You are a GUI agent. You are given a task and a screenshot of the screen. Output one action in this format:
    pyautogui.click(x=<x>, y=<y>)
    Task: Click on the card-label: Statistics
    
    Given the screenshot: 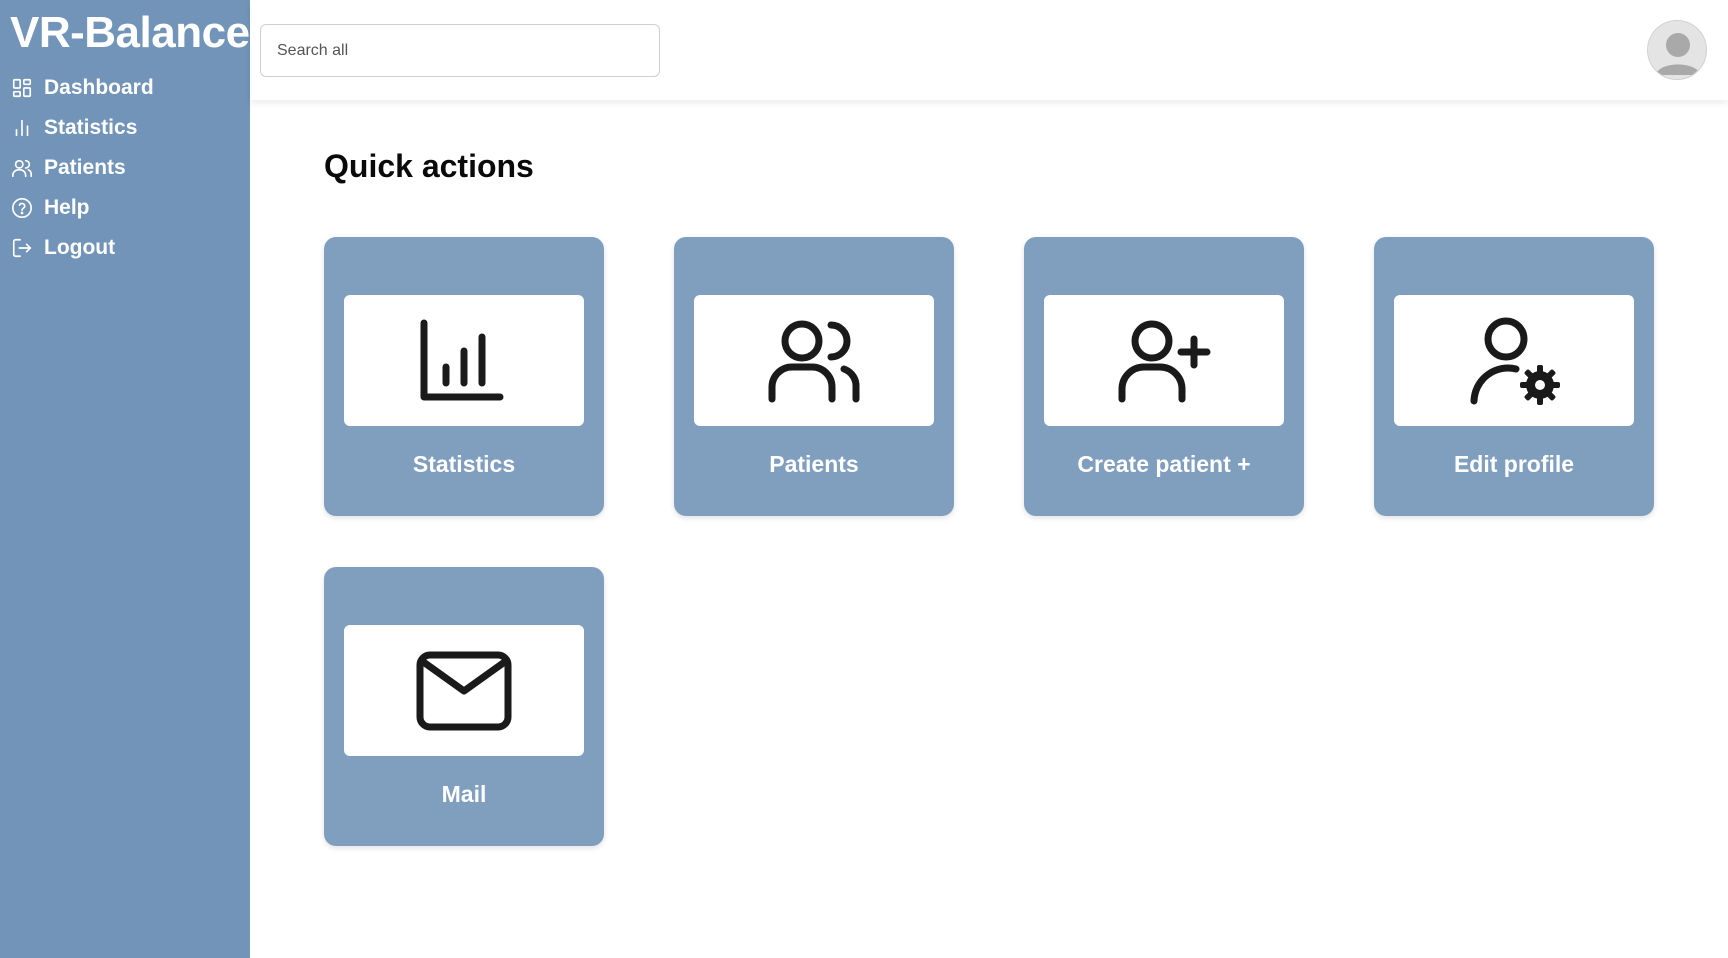 What is the action you would take?
    pyautogui.click(x=464, y=464)
    